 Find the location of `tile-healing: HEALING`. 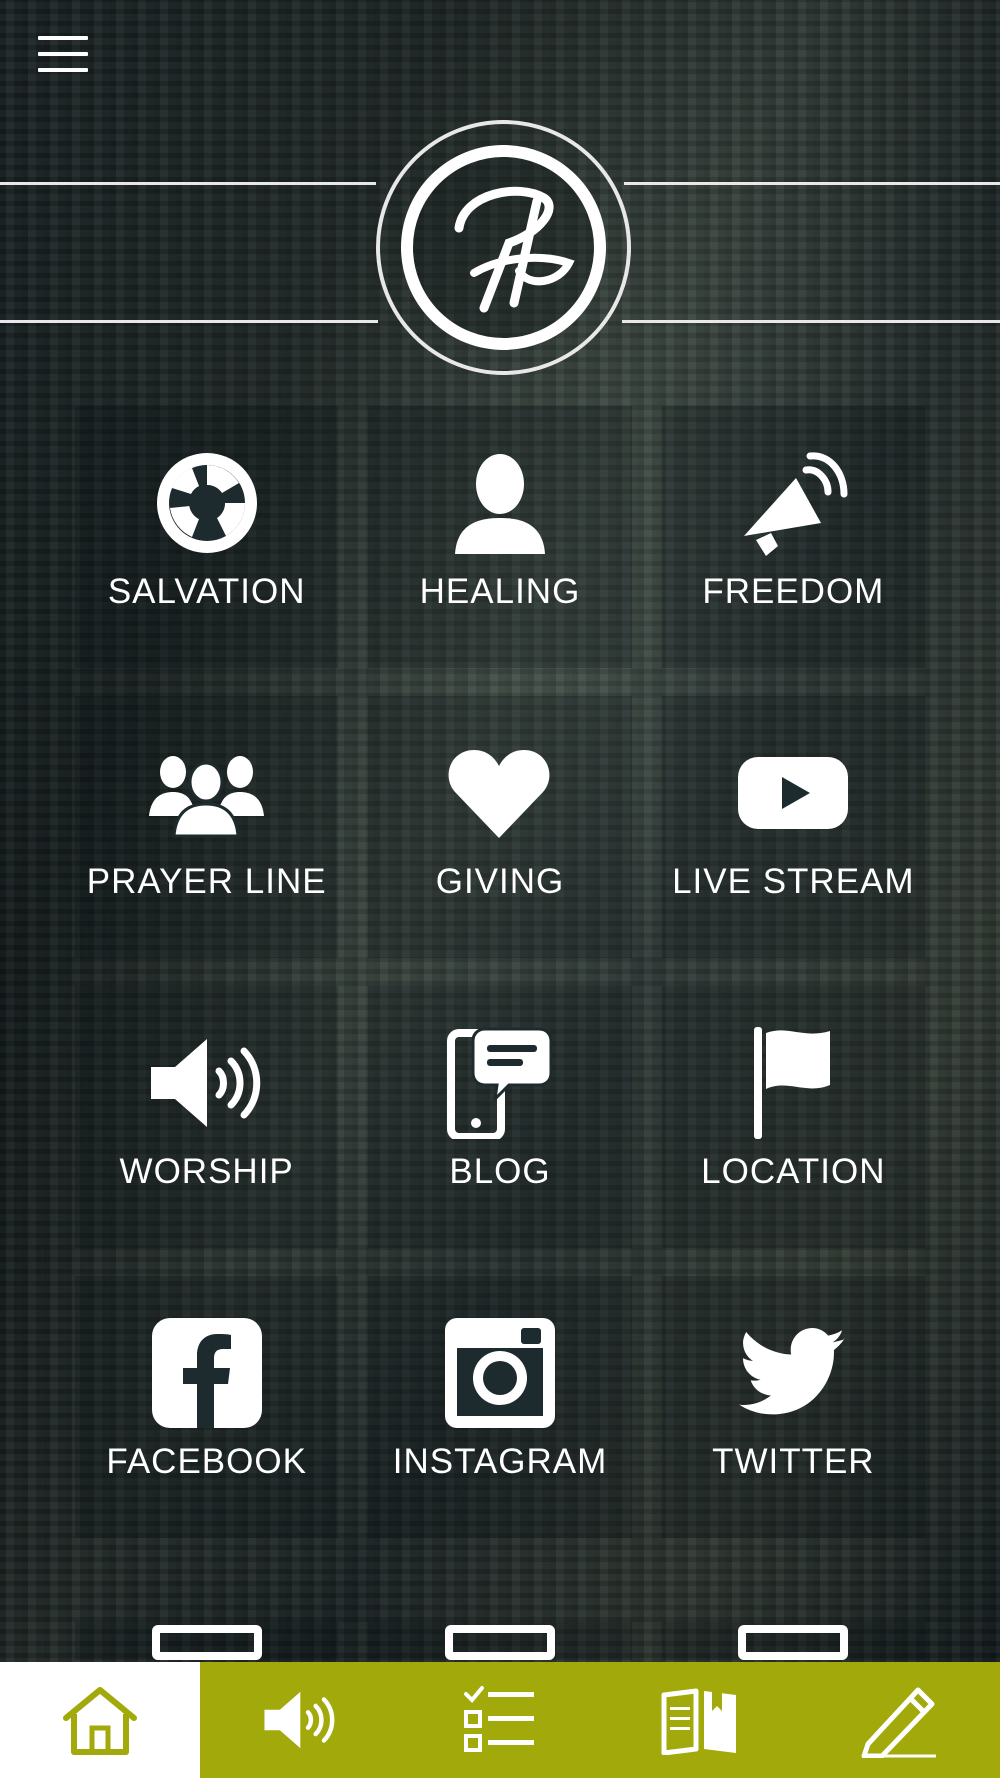

tile-healing: HEALING is located at coordinates (500, 537).